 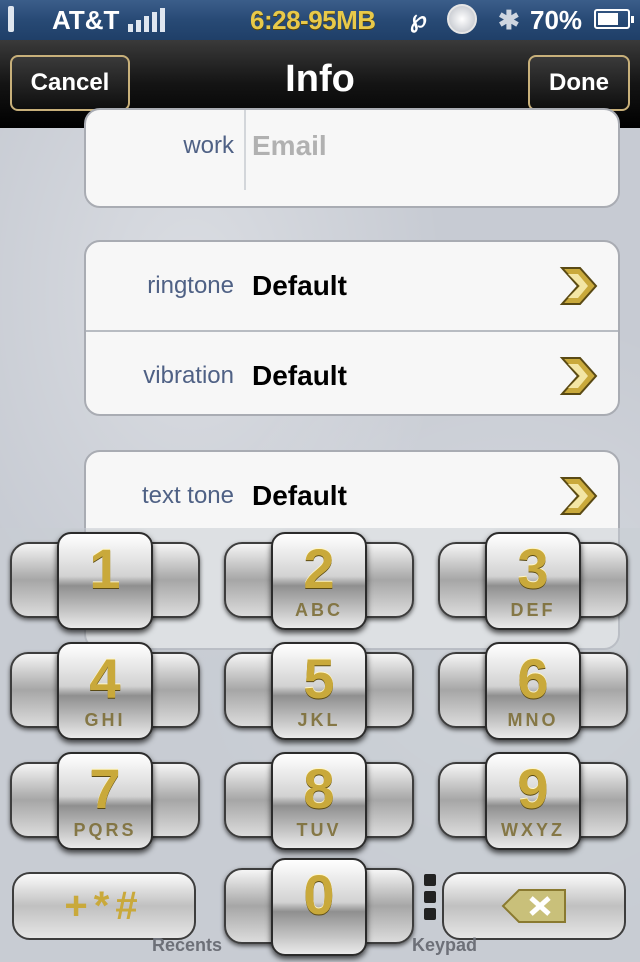 I want to click on backspace-icon, so click(x=533, y=906).